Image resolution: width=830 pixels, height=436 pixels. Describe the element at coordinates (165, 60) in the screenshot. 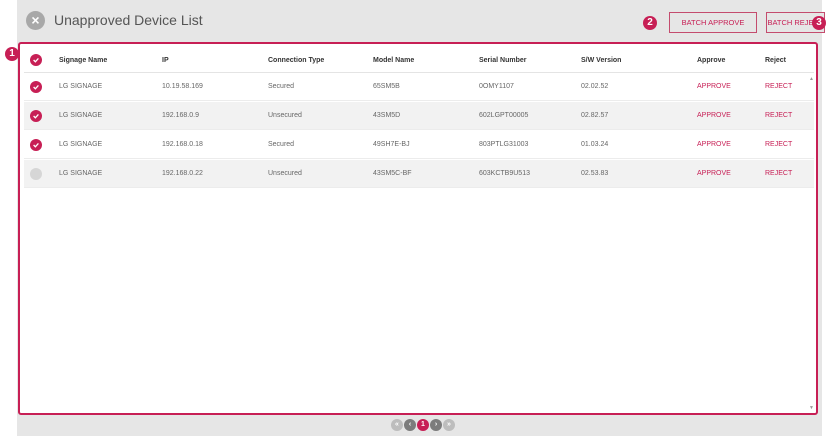

I see `column-header-ip: IP` at that location.